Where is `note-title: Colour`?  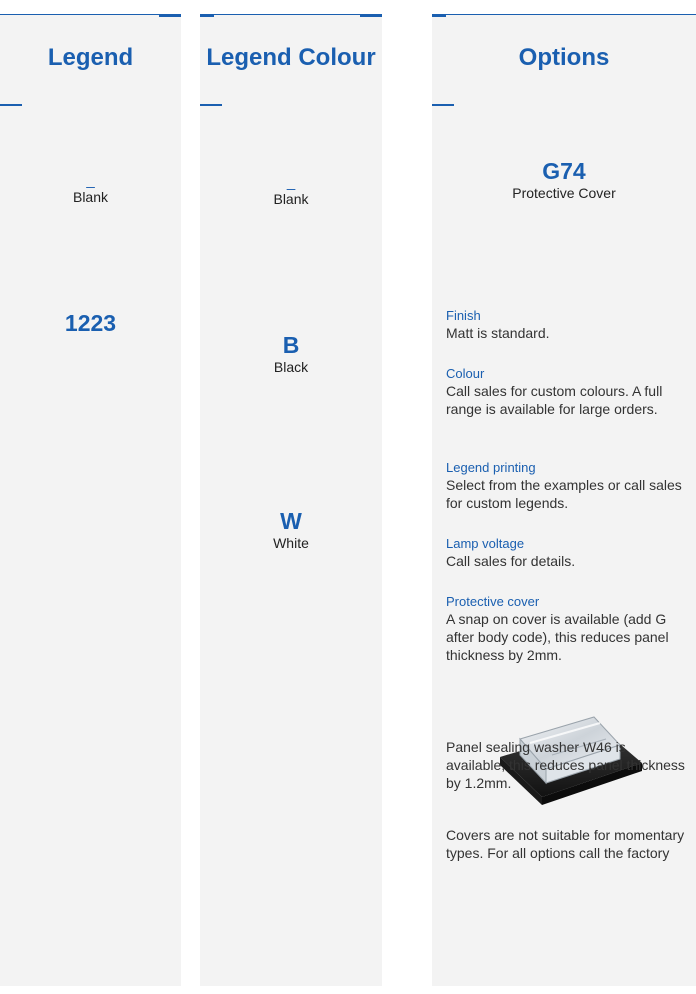 note-title: Colour is located at coordinates (465, 373).